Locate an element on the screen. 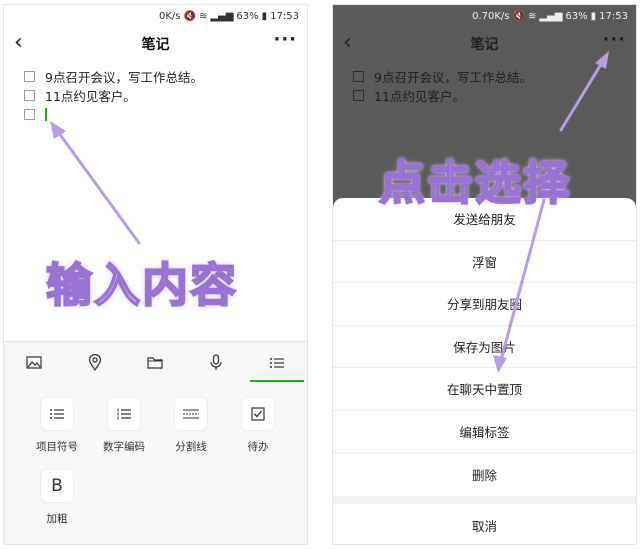 The width and height of the screenshot is (640, 549). divider-option: 分割线 is located at coordinates (191, 425).